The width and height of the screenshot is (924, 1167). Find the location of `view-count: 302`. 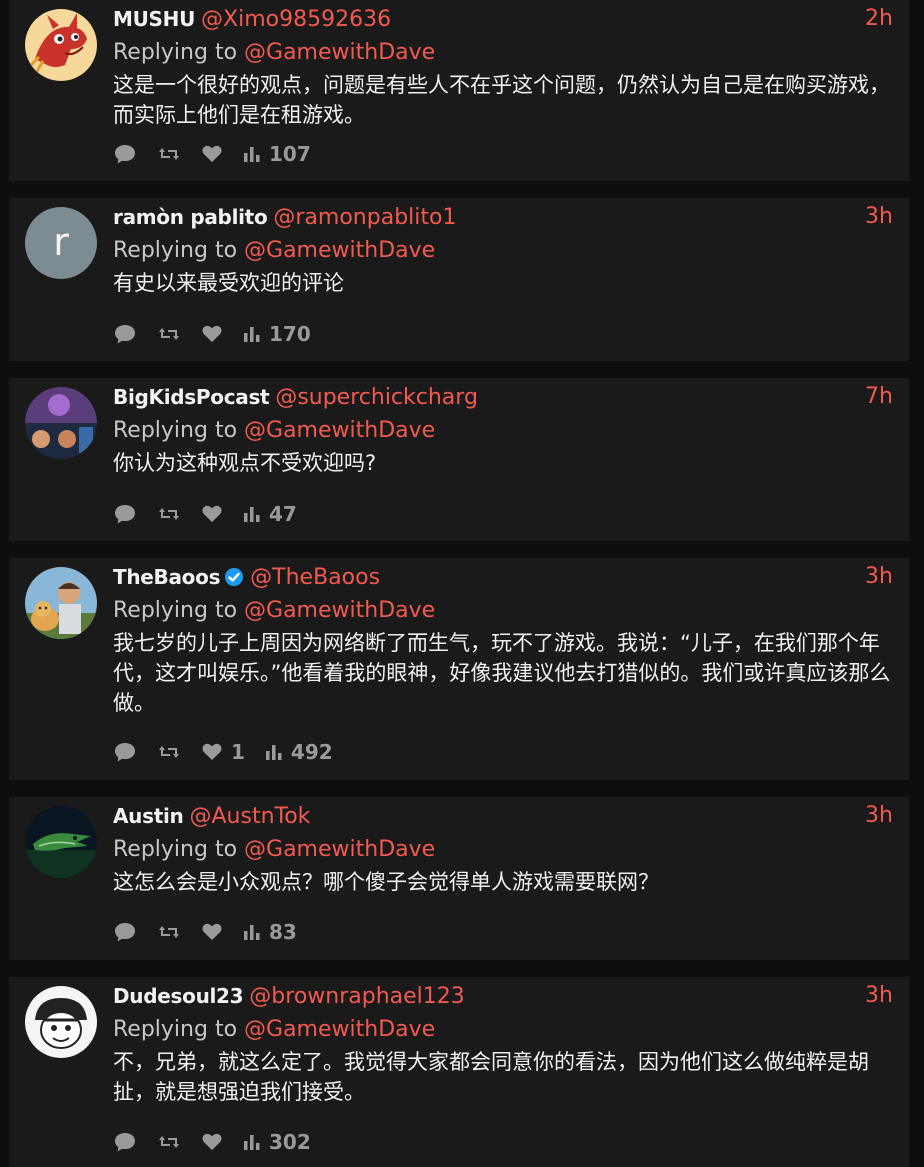

view-count: 302 is located at coordinates (290, 1142).